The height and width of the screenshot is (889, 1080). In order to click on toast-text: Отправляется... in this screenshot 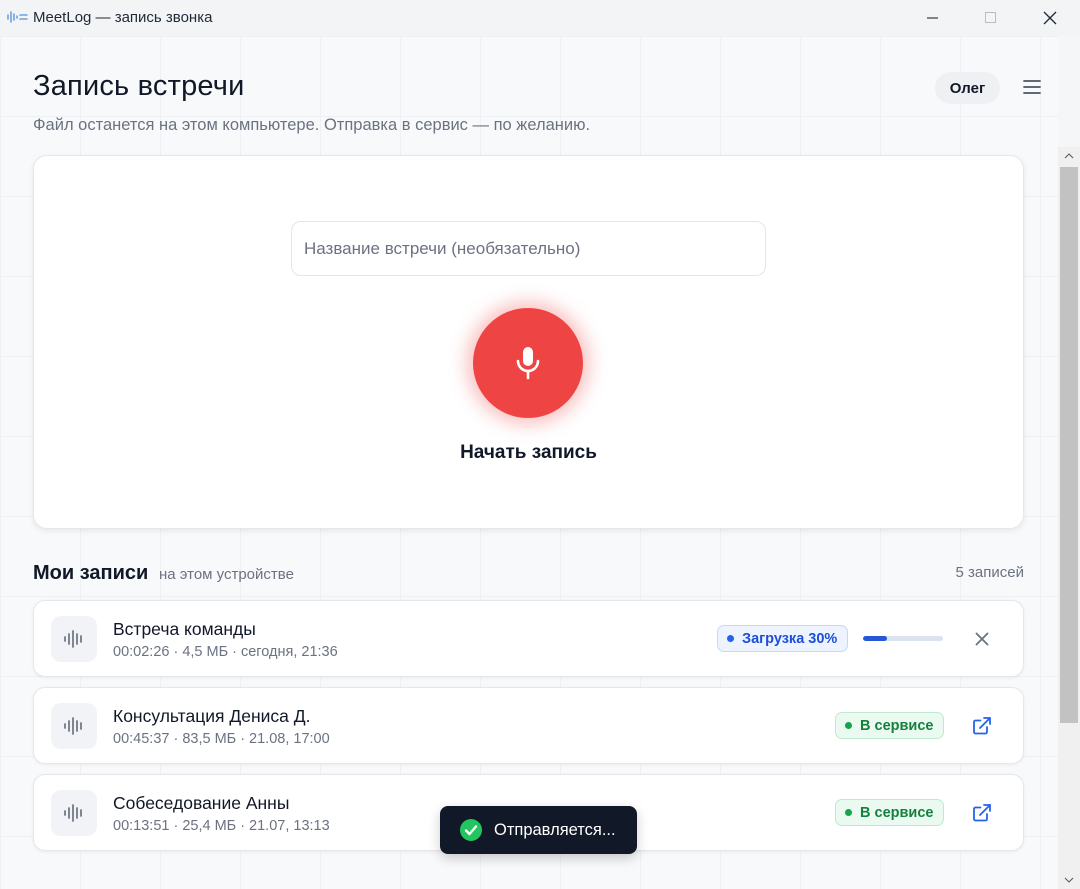, I will do `click(555, 829)`.